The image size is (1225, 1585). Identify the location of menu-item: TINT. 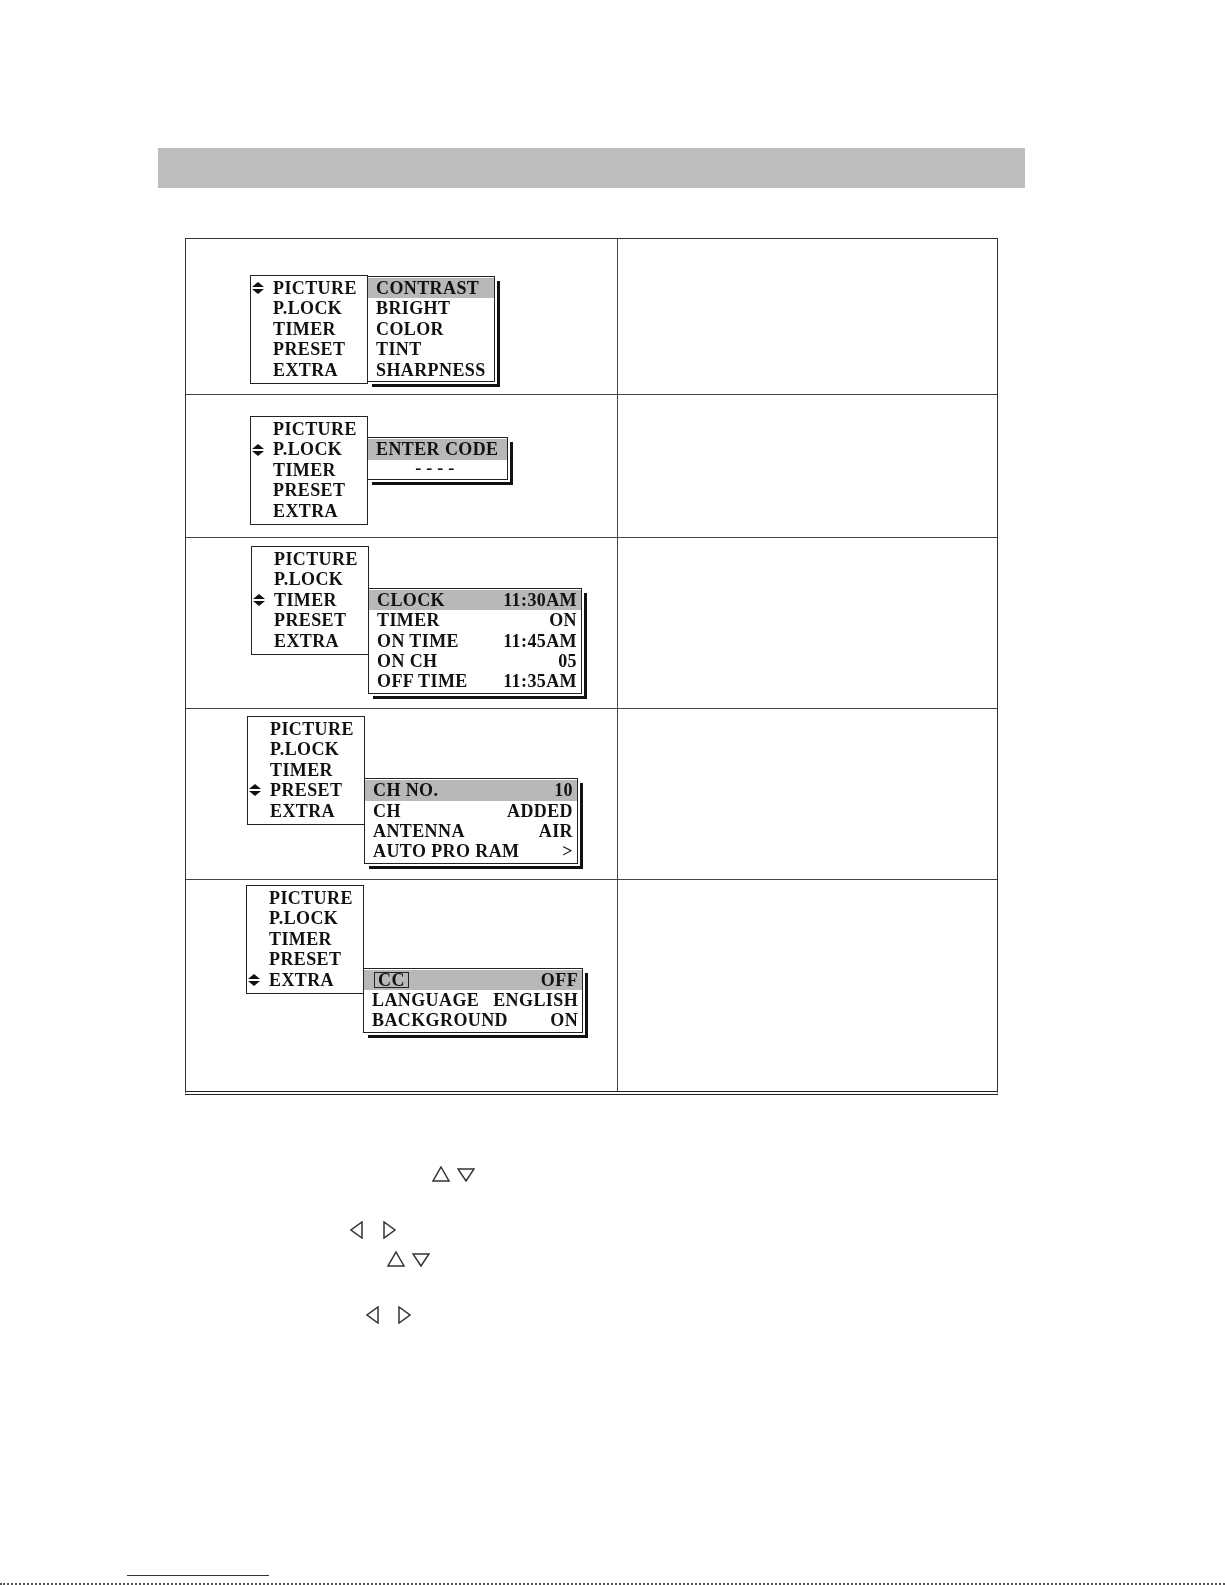
(431, 349).